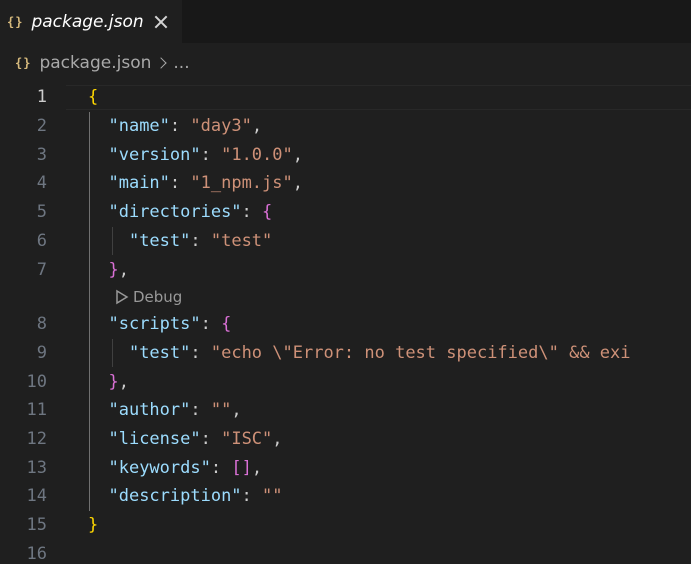 The width and height of the screenshot is (691, 564). Describe the element at coordinates (154, 154) in the screenshot. I see `code-token: "version"` at that location.